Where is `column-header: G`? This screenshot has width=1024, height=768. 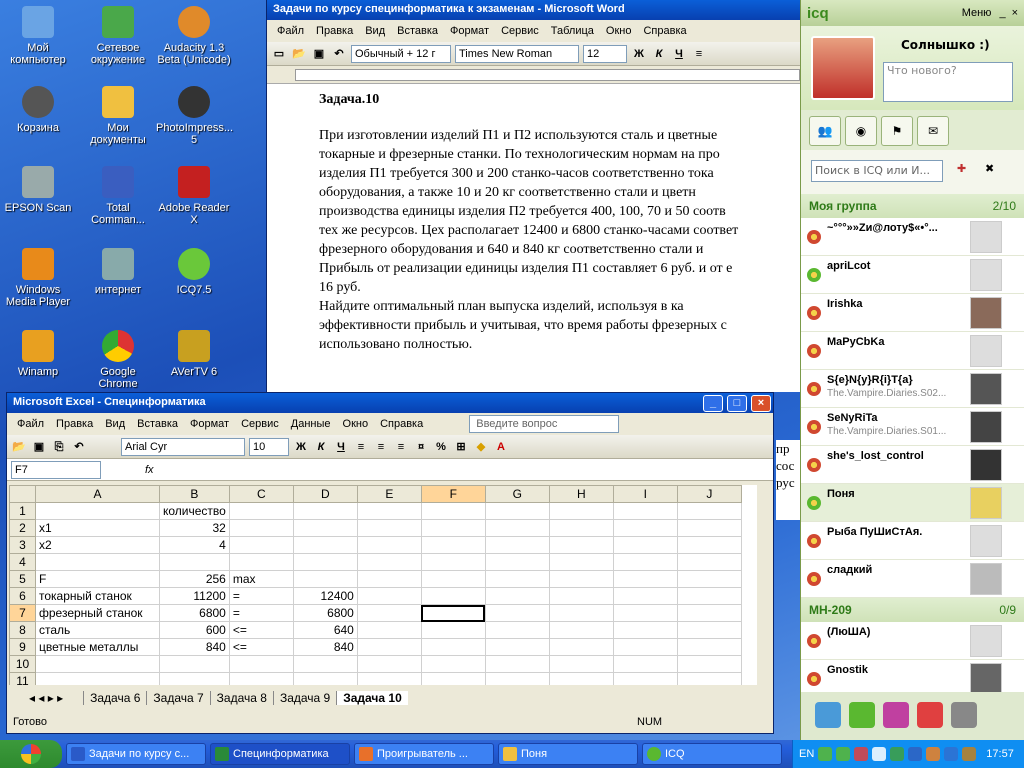 column-header: G is located at coordinates (517, 494).